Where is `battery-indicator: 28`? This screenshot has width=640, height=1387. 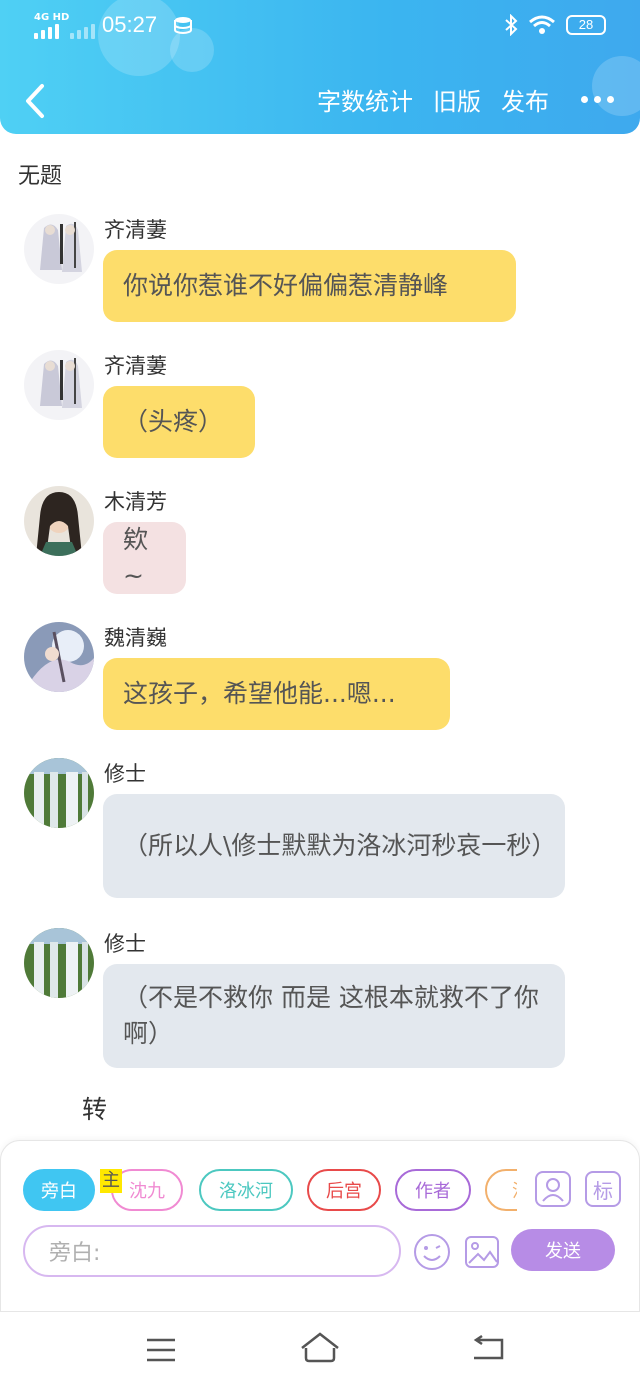 battery-indicator: 28 is located at coordinates (586, 25).